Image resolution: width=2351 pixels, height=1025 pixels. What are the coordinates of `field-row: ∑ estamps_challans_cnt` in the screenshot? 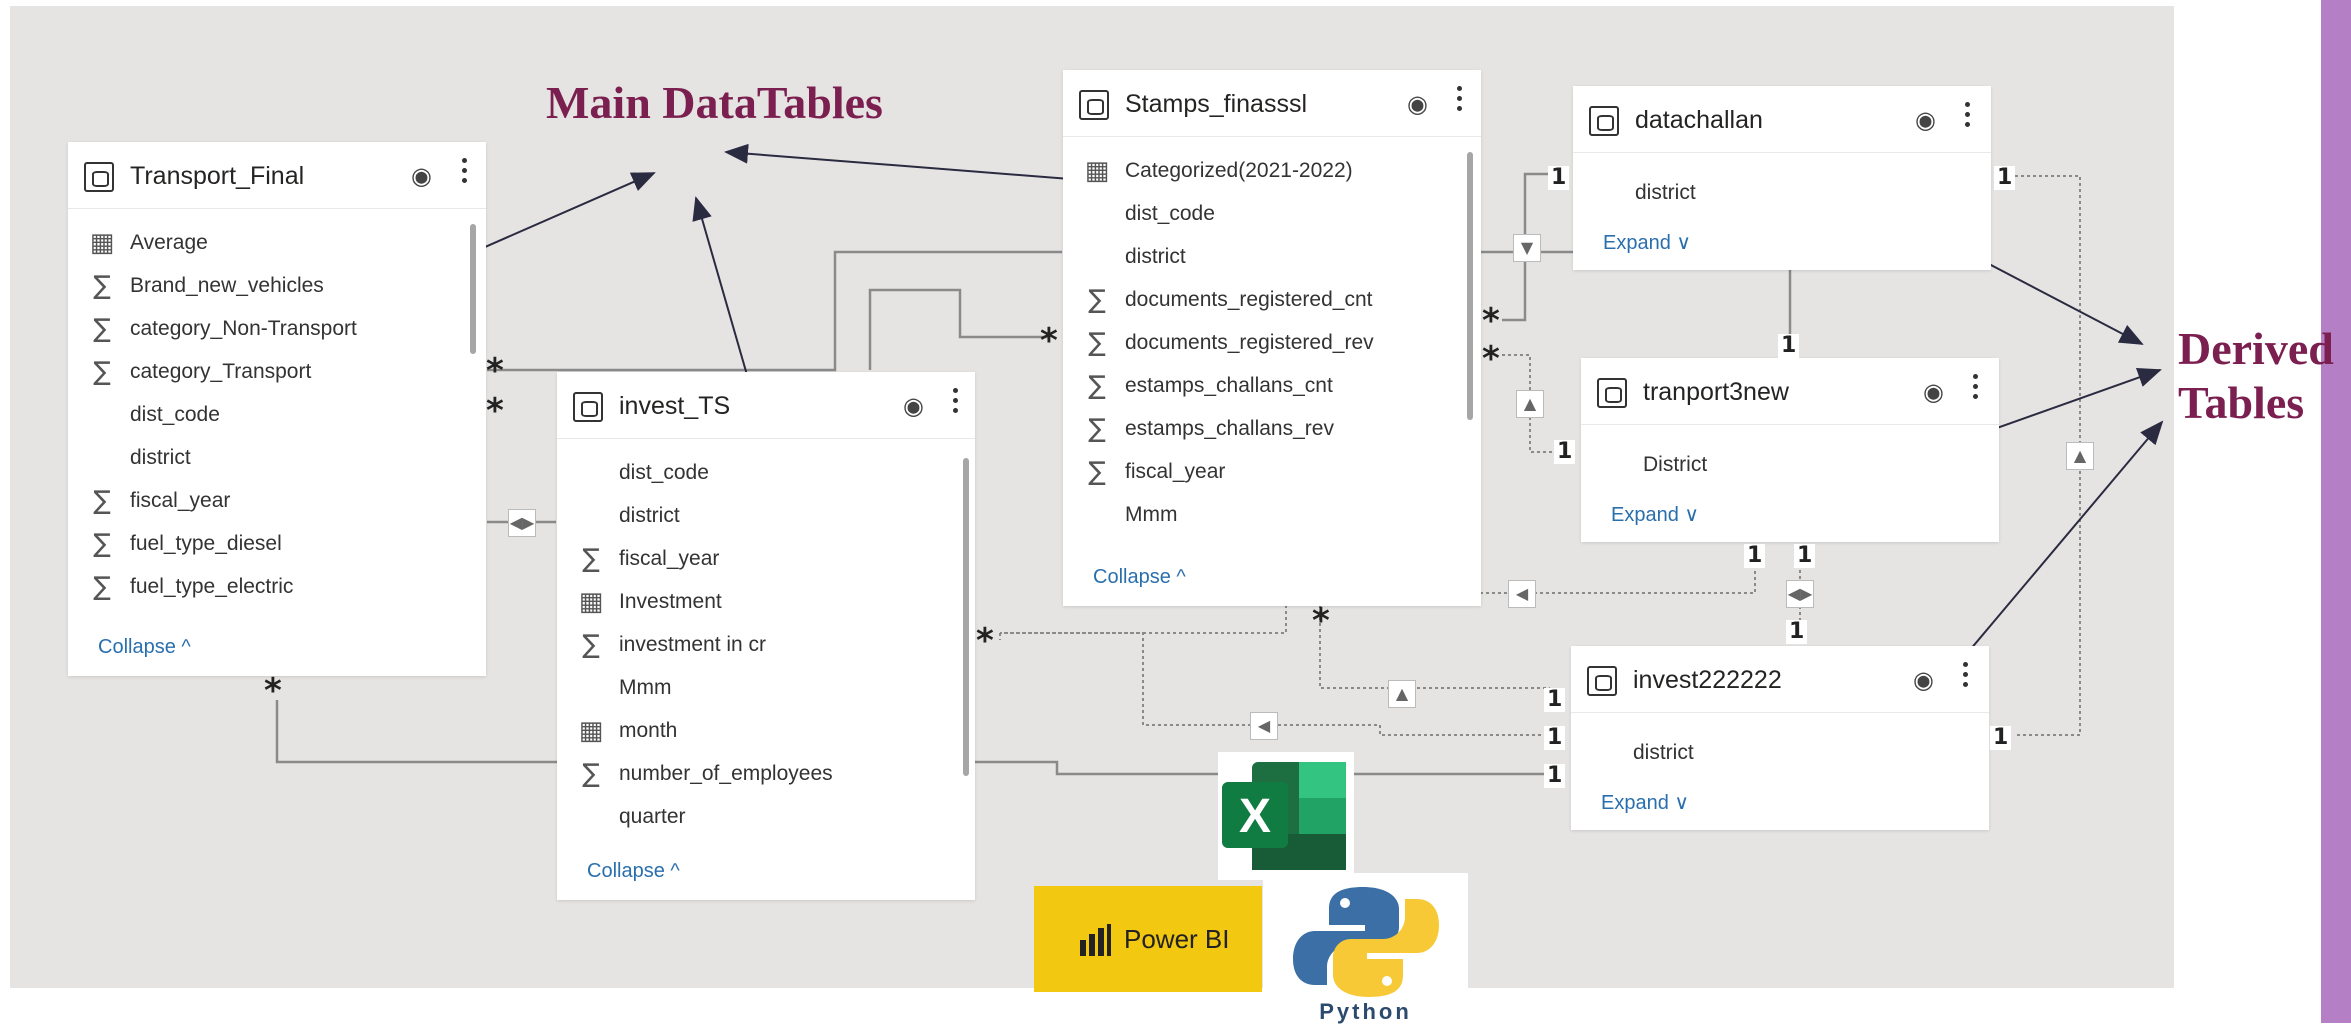 It's located at (1272, 386).